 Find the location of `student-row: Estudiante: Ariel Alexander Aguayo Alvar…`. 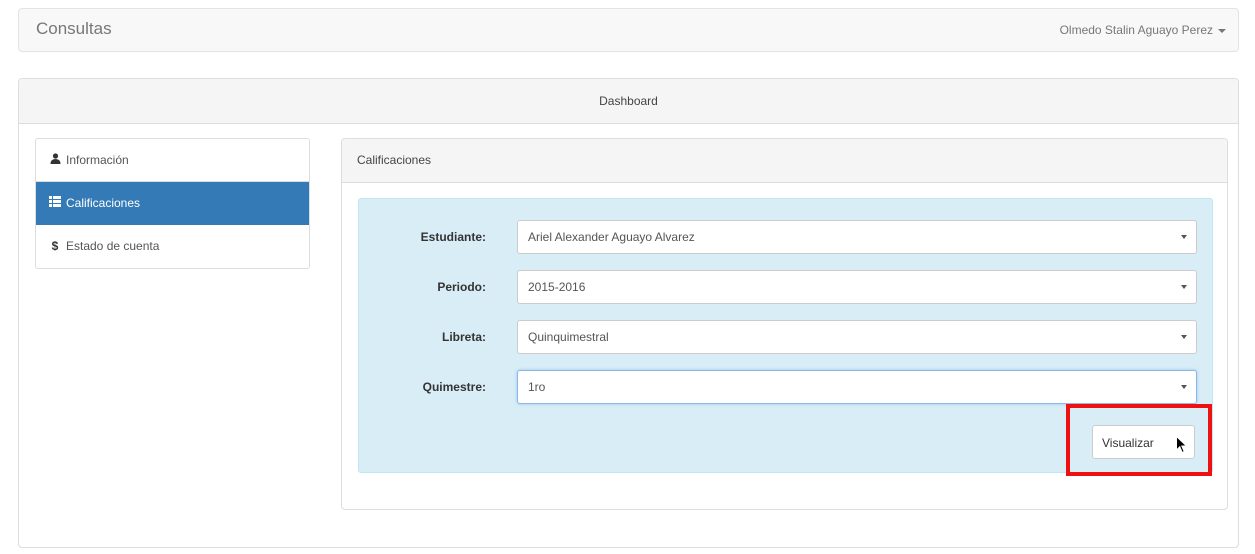

student-row: Estudiante: Ariel Alexander Aguayo Alvar… is located at coordinates (785, 237).